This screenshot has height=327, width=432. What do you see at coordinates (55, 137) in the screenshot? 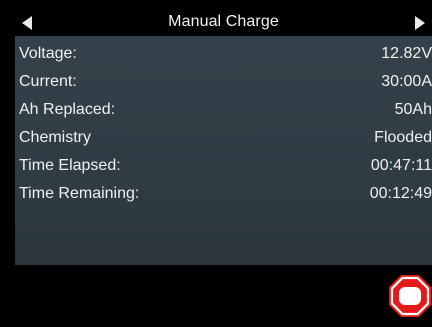
I see `reading-label: Chemistry` at bounding box center [55, 137].